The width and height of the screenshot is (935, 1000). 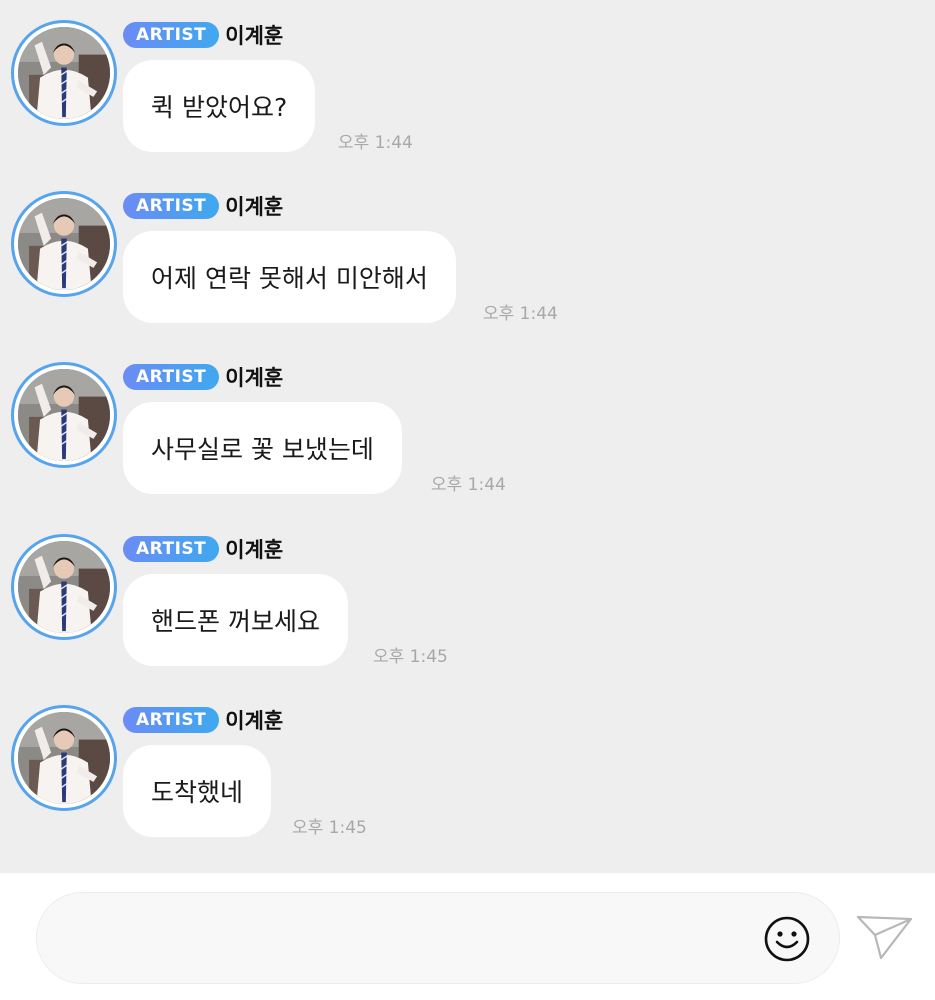 What do you see at coordinates (197, 791) in the screenshot?
I see `message-bubble: 도착했네` at bounding box center [197, 791].